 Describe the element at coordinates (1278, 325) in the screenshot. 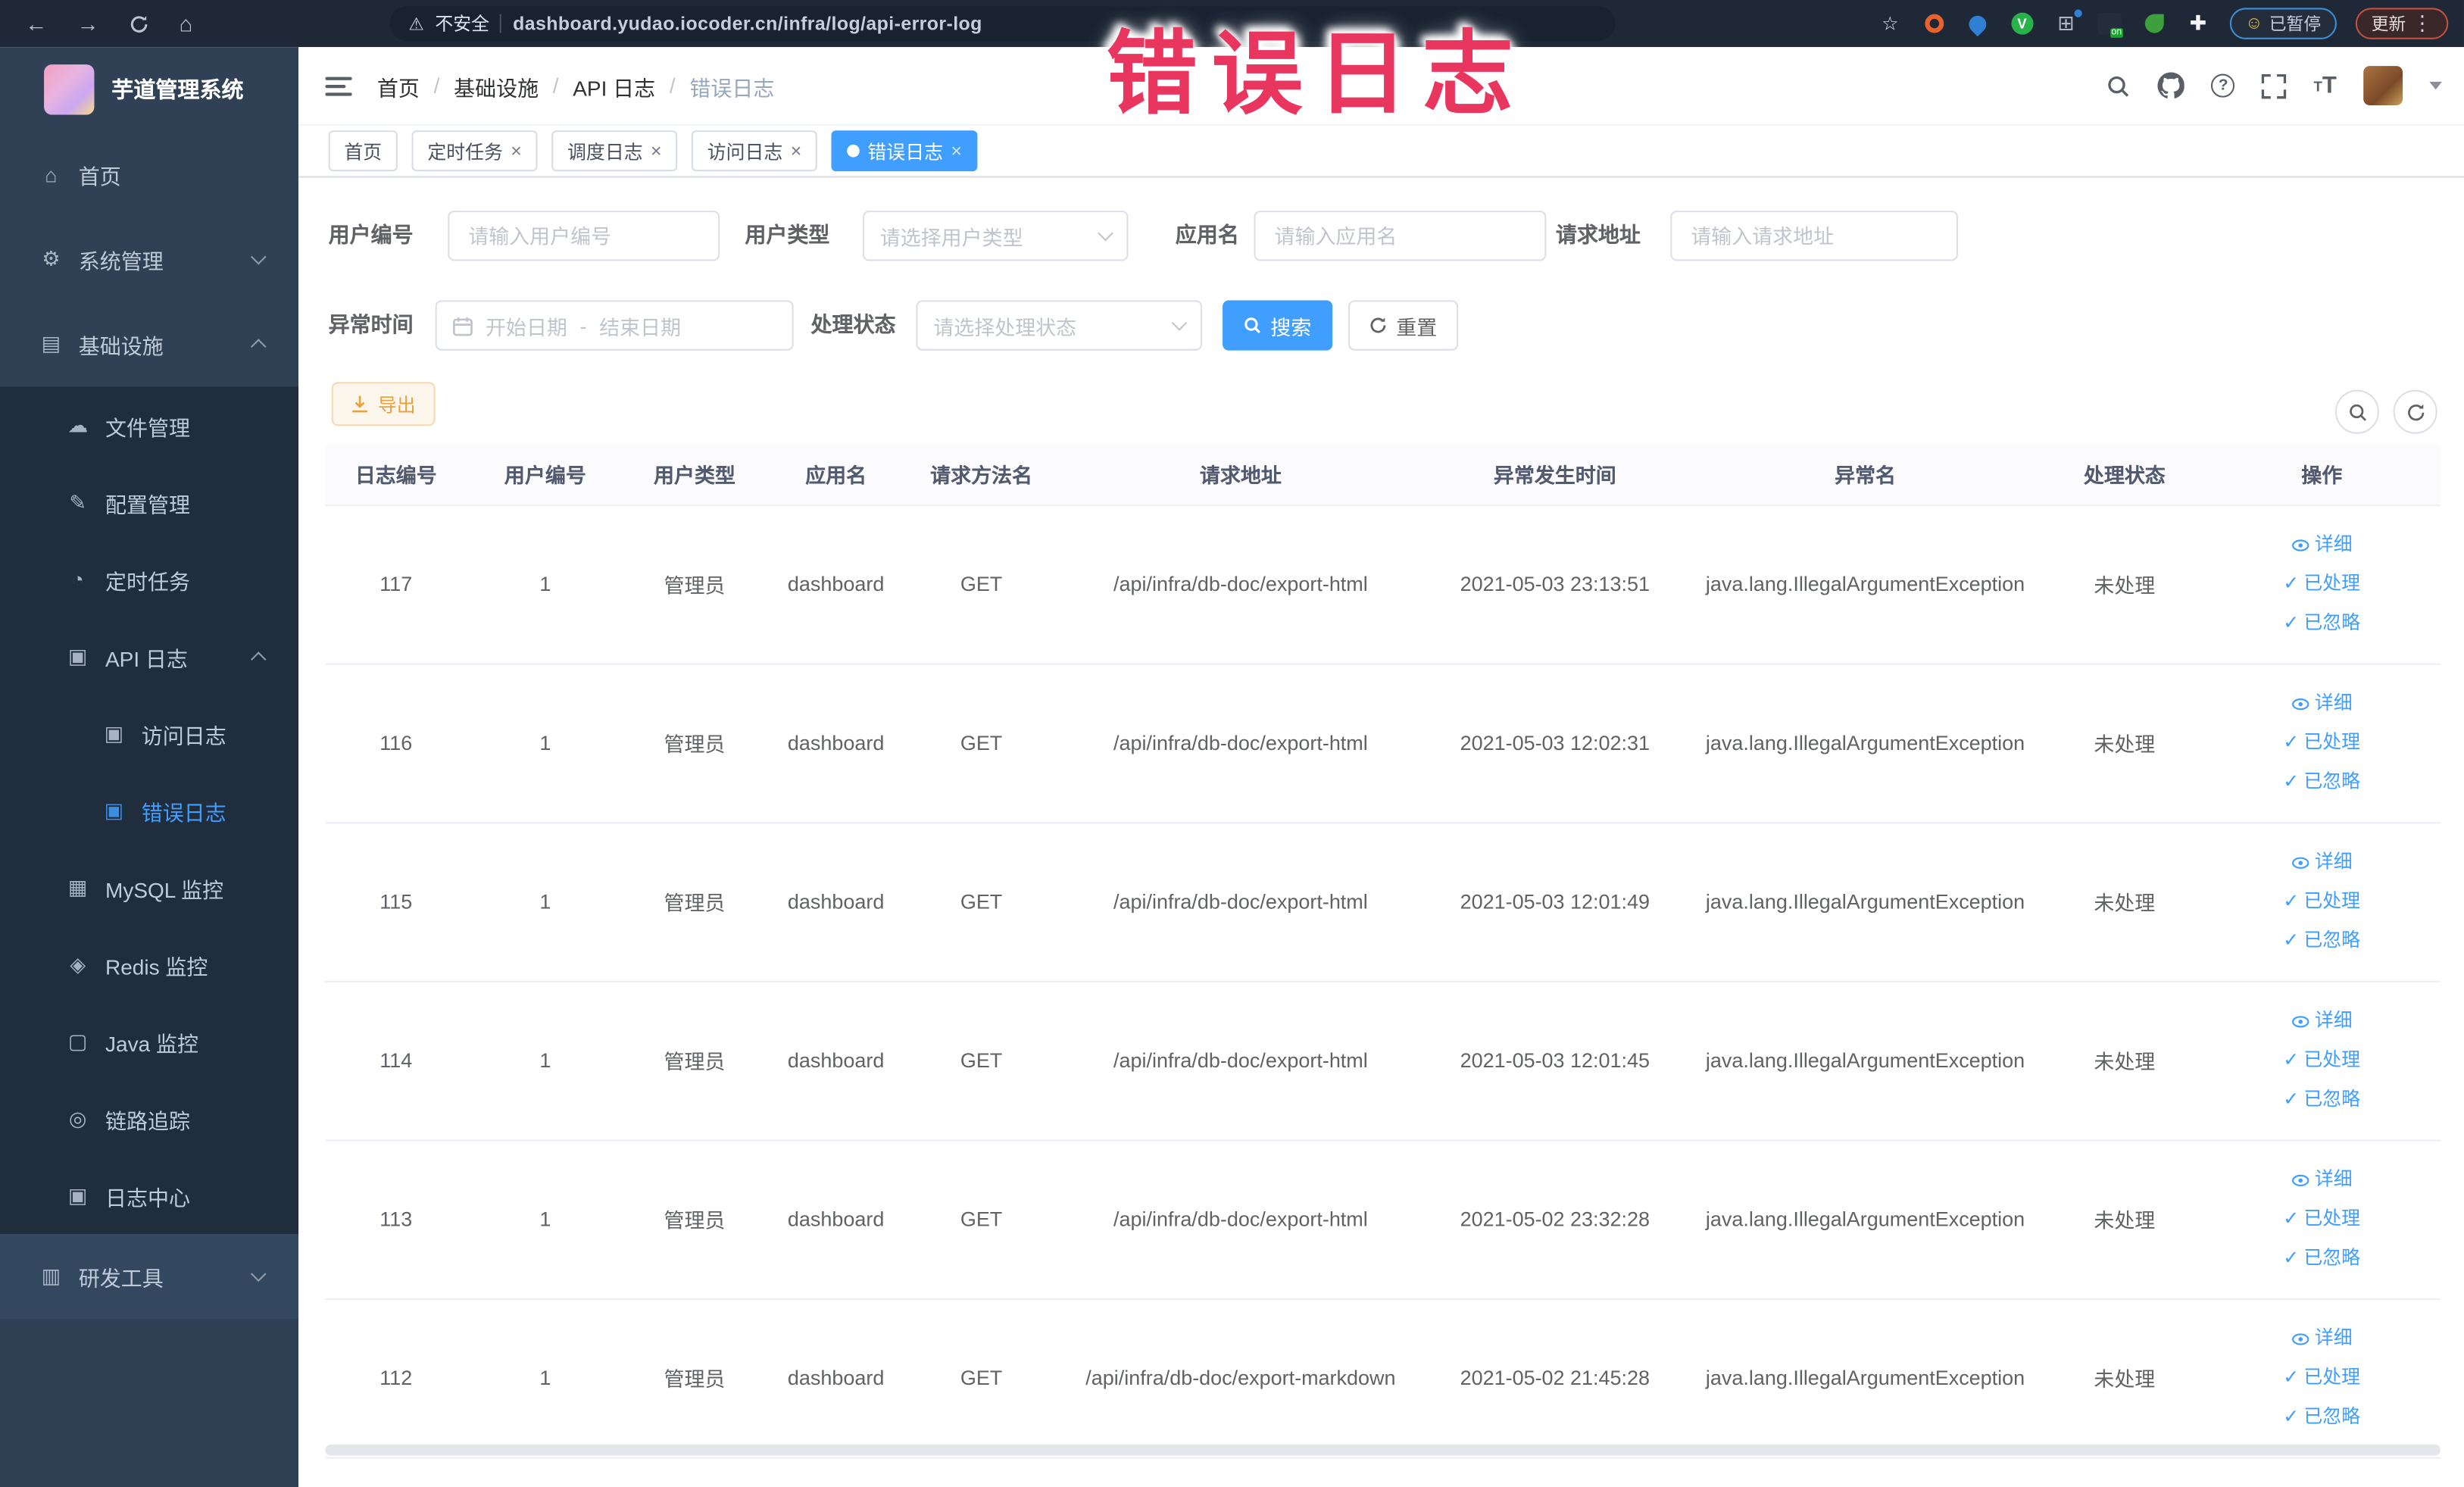

I see `search-button: 搜索` at that location.